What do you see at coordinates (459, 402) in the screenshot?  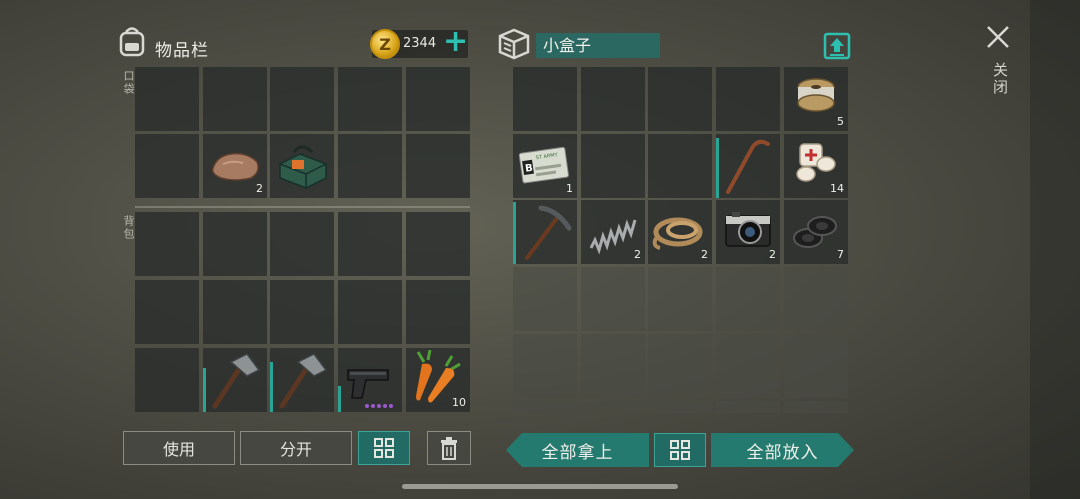 I see `item-quantity: 10` at bounding box center [459, 402].